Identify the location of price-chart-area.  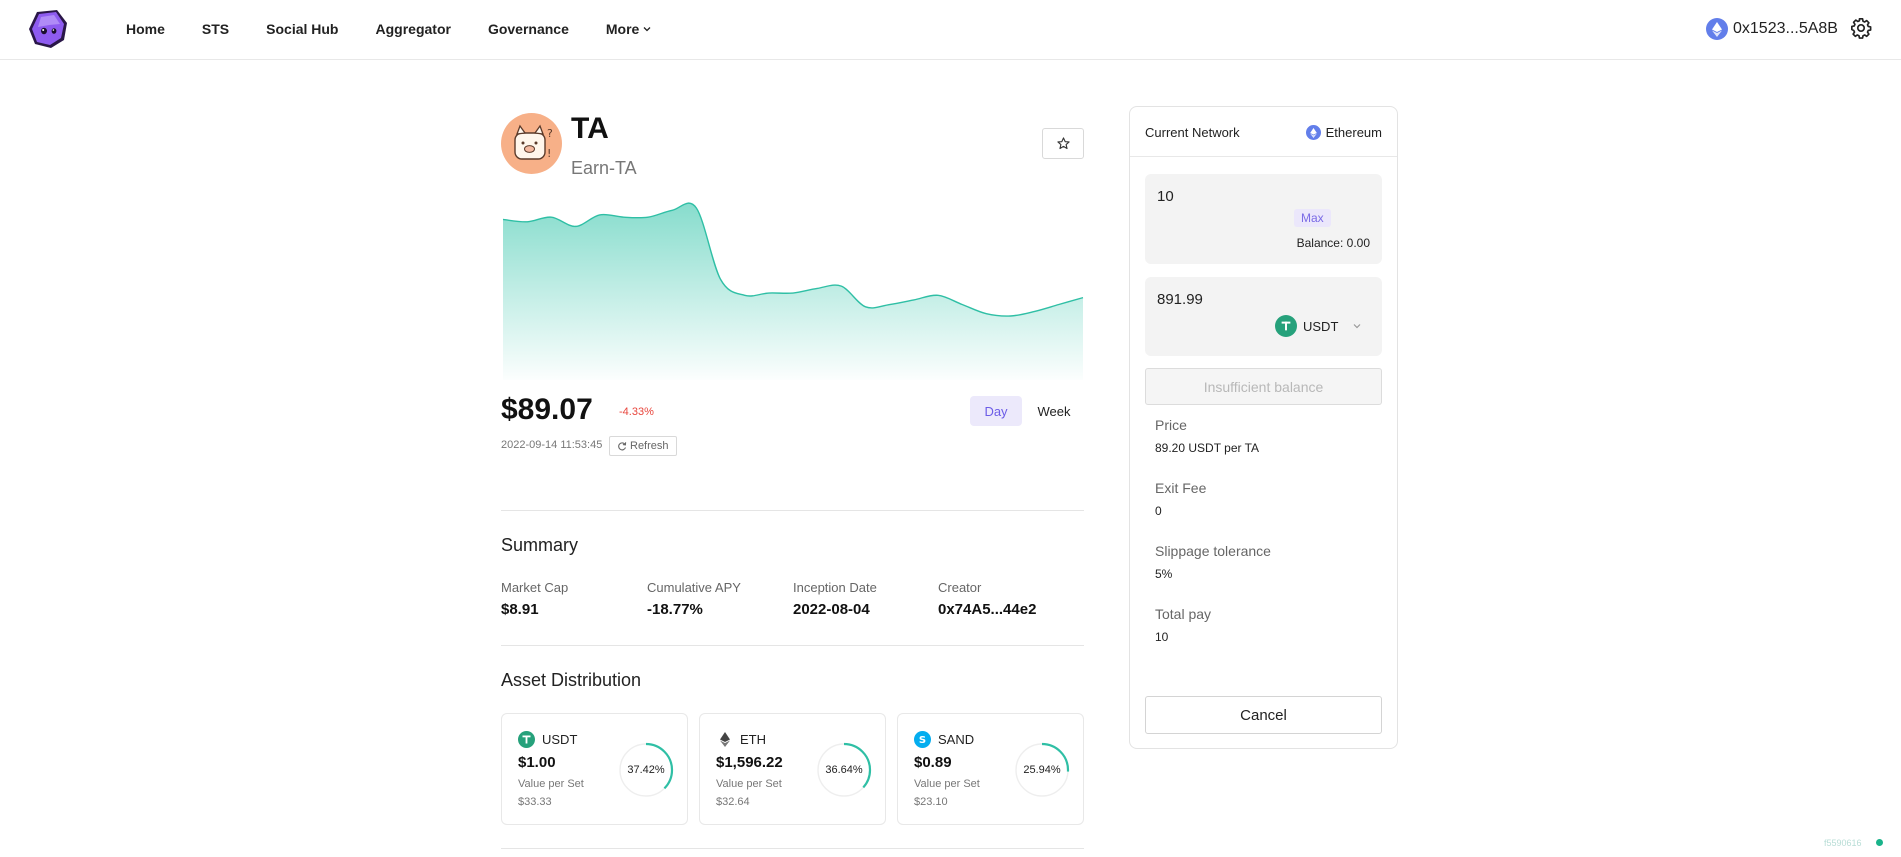
(793, 291).